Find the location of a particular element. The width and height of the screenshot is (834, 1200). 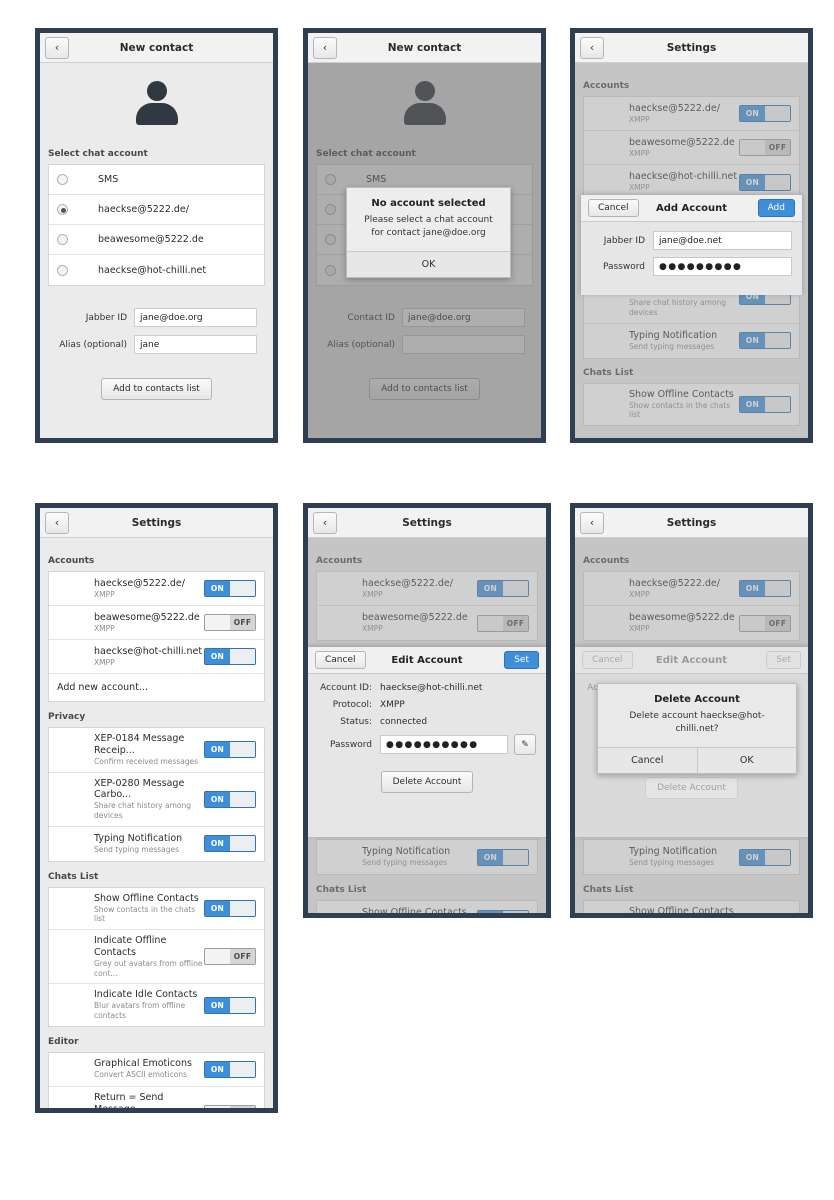

pencil-icon: ✎ is located at coordinates (525, 744).